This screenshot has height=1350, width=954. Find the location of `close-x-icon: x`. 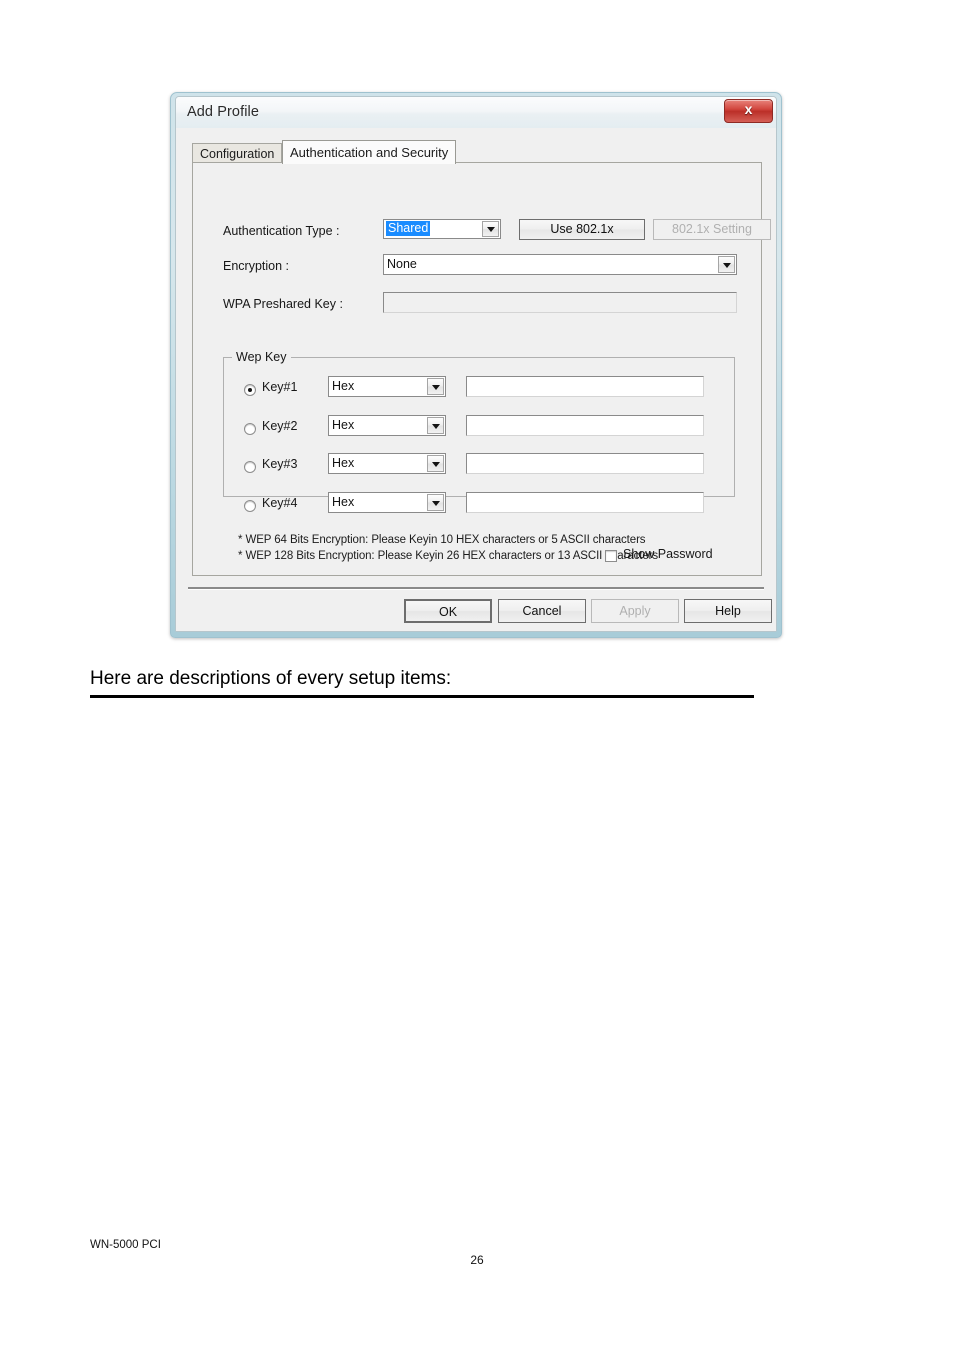

close-x-icon: x is located at coordinates (748, 109).